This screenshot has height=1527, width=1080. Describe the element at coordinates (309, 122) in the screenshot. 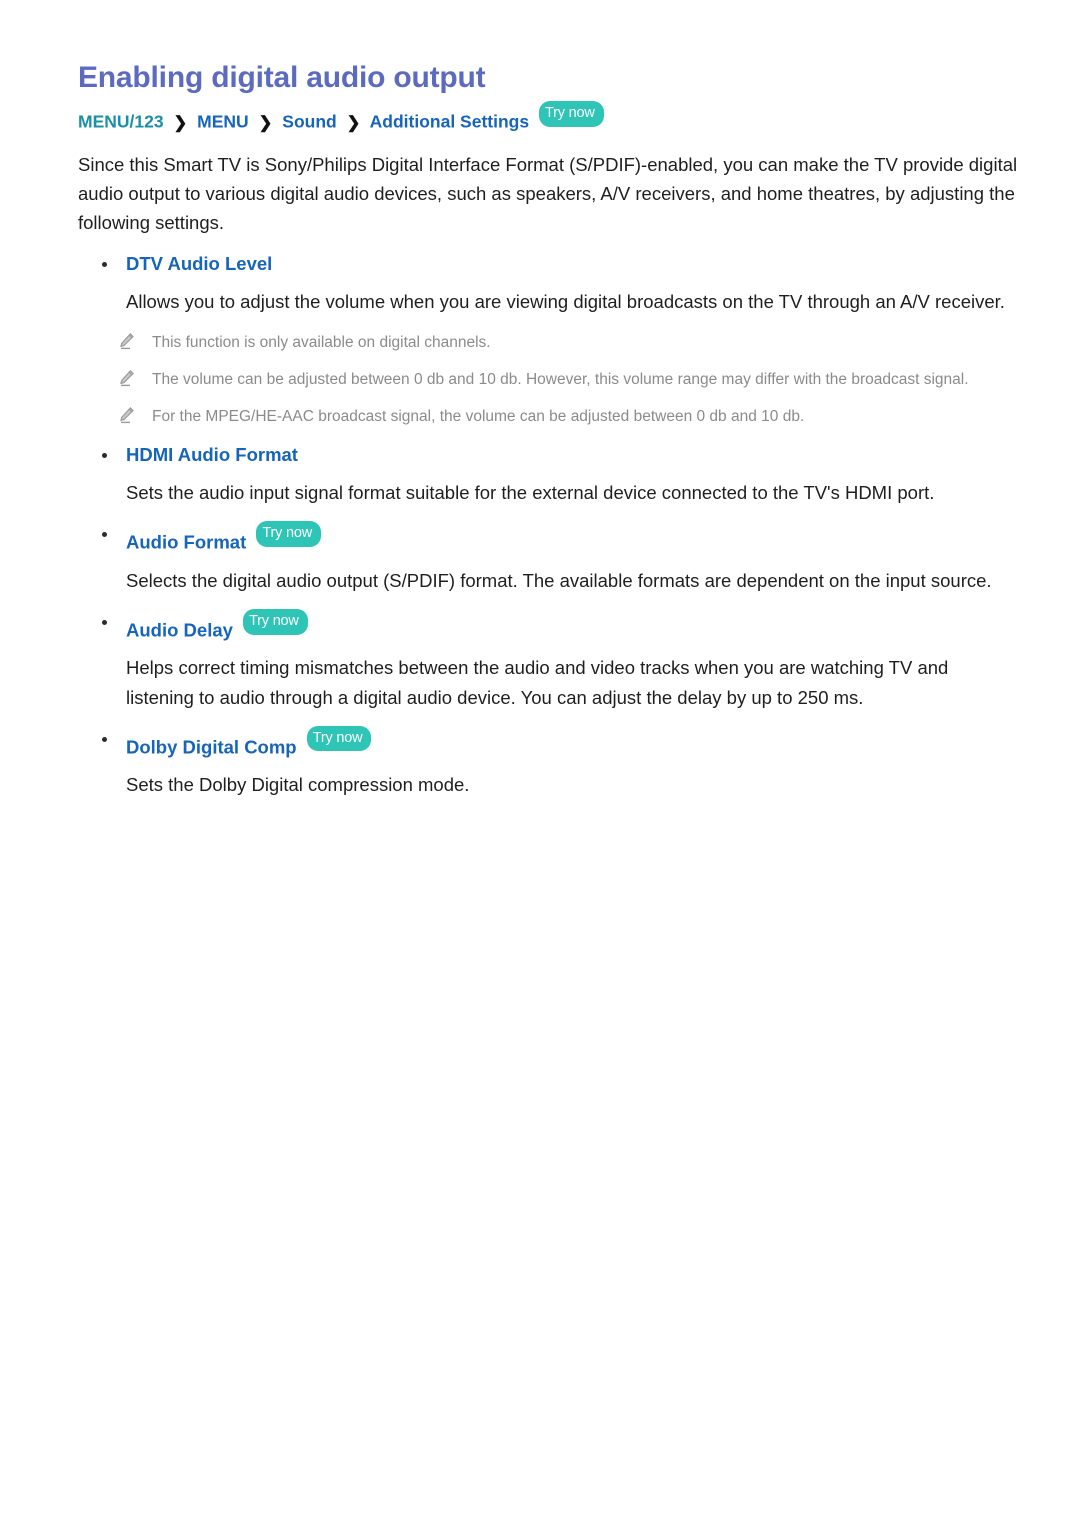

I see `breadcrumb-item-sound: Sound` at that location.